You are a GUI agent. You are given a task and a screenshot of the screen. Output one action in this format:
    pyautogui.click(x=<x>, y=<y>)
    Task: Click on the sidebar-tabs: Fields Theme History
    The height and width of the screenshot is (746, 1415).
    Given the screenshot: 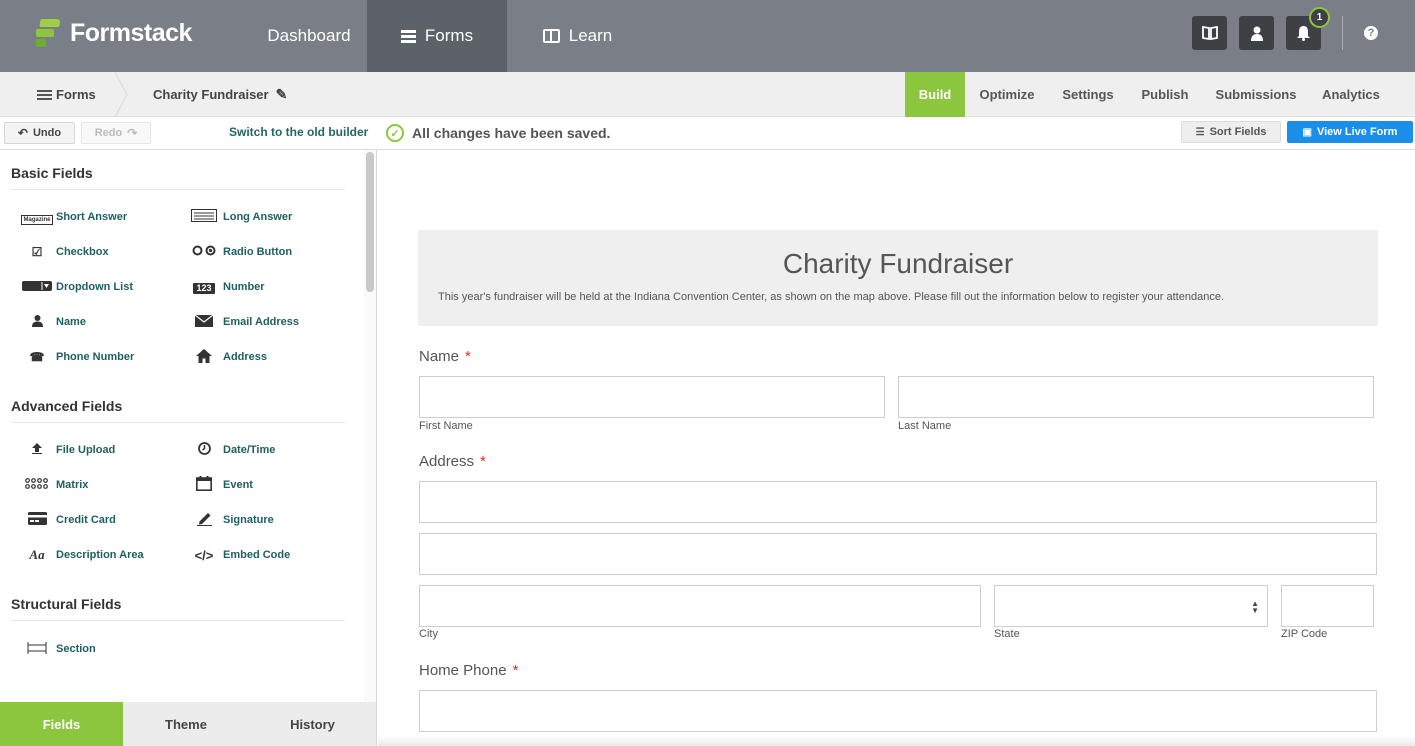 What is the action you would take?
    pyautogui.click(x=188, y=724)
    